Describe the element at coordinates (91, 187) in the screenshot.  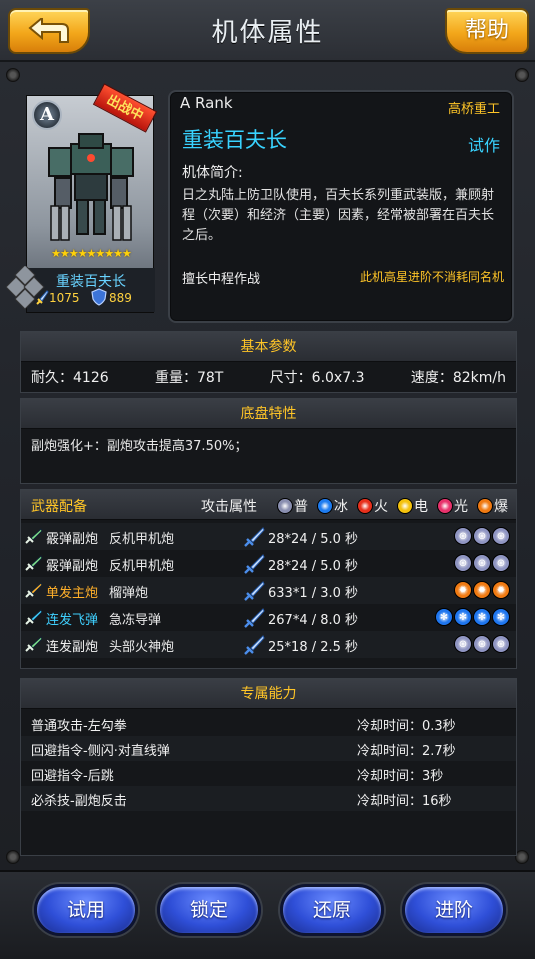
I see `mech-portrait` at that location.